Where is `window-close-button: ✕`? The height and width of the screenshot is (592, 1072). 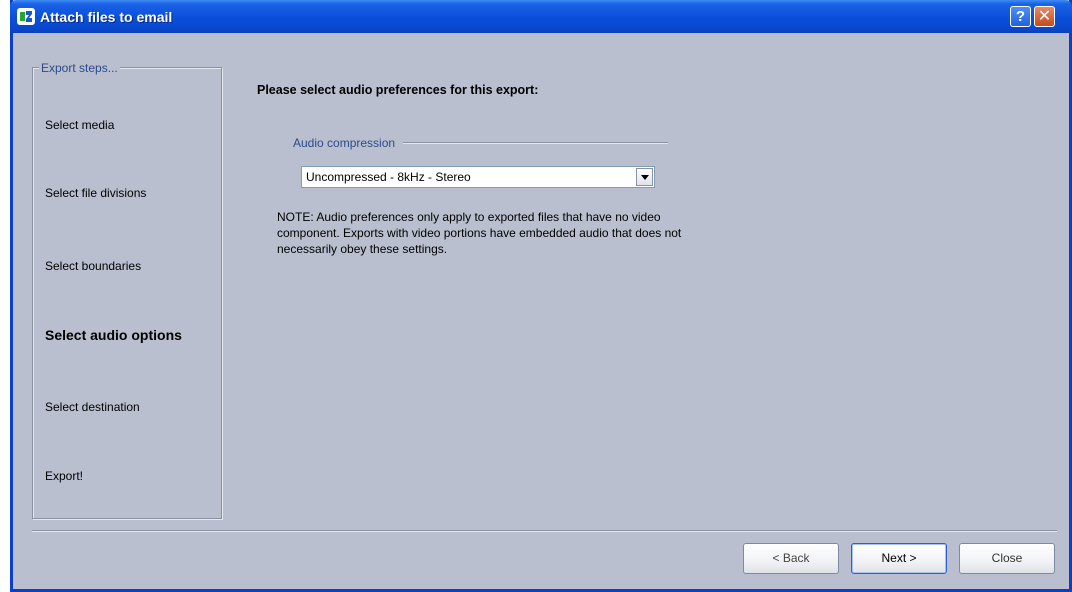
window-close-button: ✕ is located at coordinates (1044, 16).